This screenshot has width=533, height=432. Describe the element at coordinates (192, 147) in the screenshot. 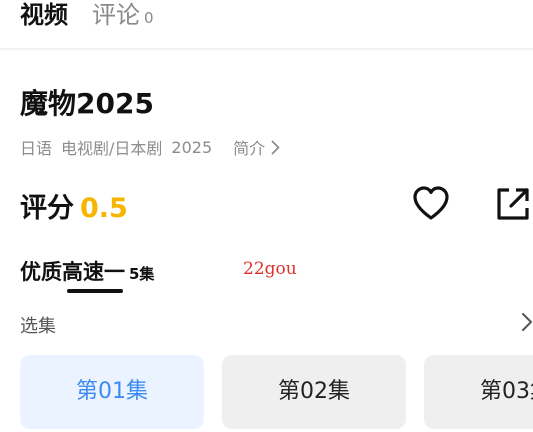

I see `meta-year: 2025` at that location.